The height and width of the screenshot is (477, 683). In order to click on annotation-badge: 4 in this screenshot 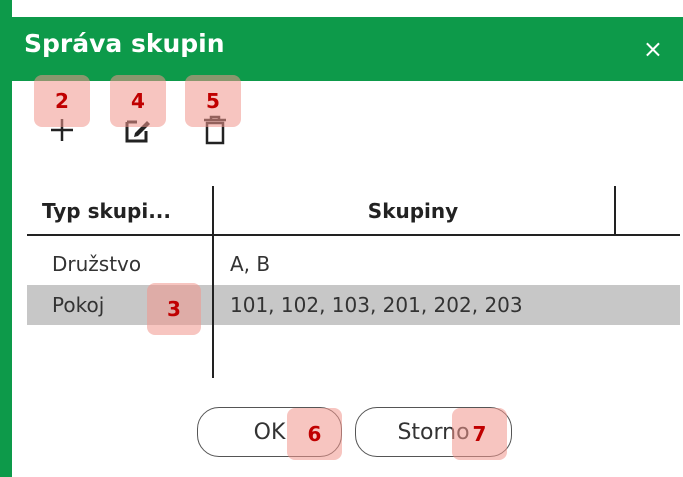, I will do `click(138, 101)`.